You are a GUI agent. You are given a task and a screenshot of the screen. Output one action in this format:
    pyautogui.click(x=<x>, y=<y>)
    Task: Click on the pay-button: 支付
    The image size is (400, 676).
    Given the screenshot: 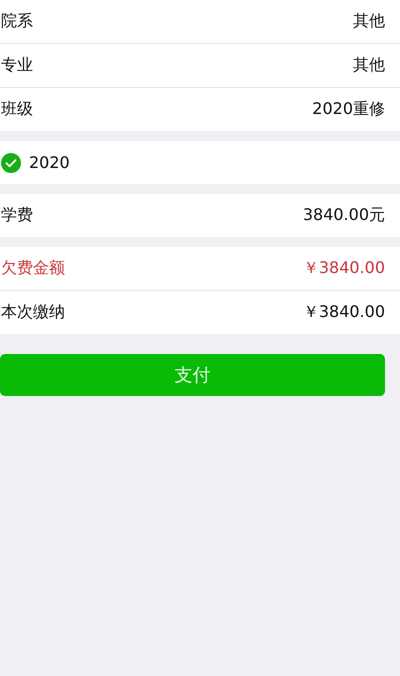 What is the action you would take?
    pyautogui.click(x=192, y=375)
    